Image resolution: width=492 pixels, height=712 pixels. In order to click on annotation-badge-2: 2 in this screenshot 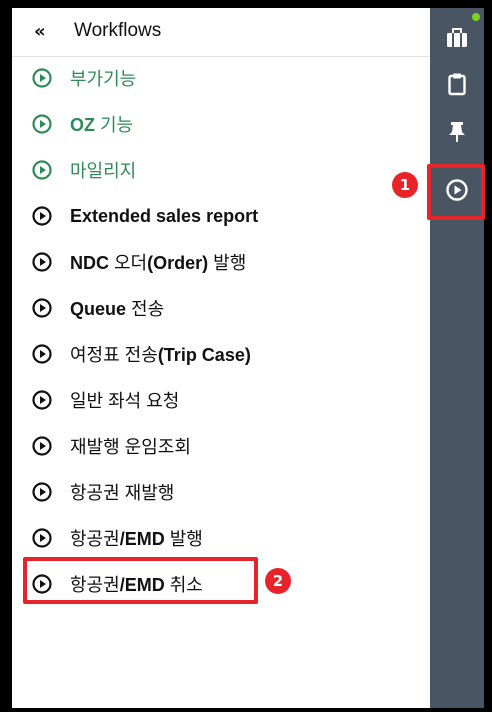, I will do `click(278, 581)`.